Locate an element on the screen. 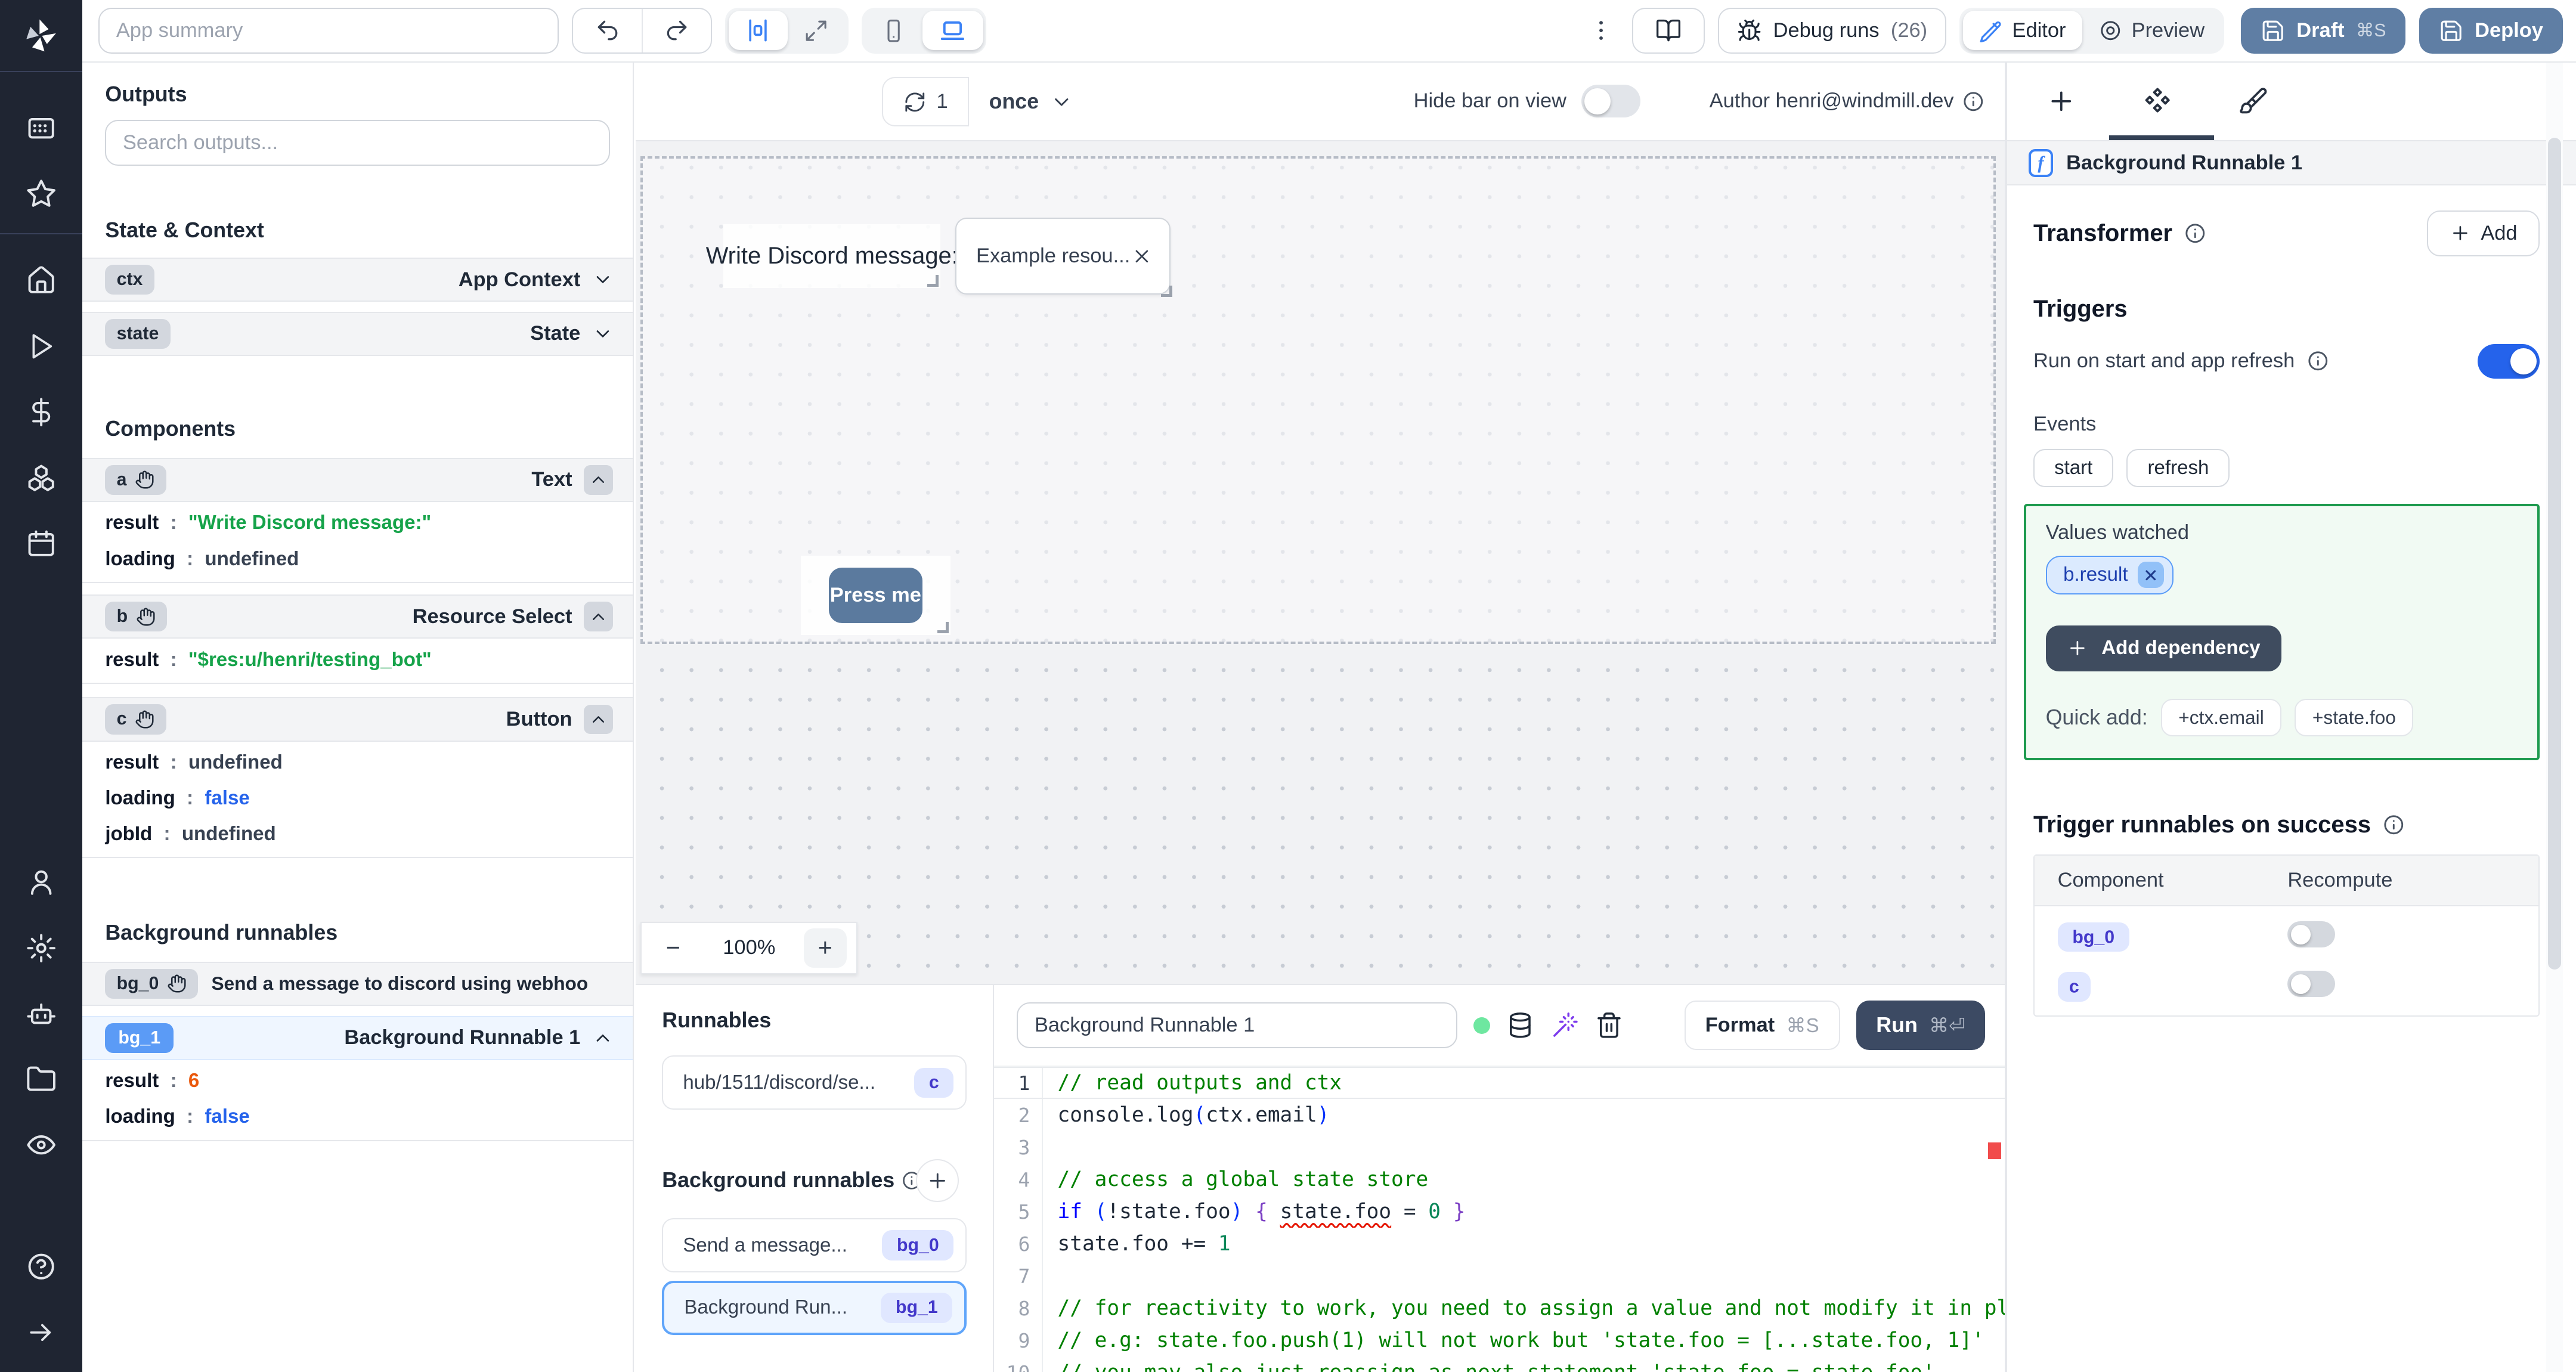 The height and width of the screenshot is (1372, 2576). ai-wand-icon is located at coordinates (1565, 1025).